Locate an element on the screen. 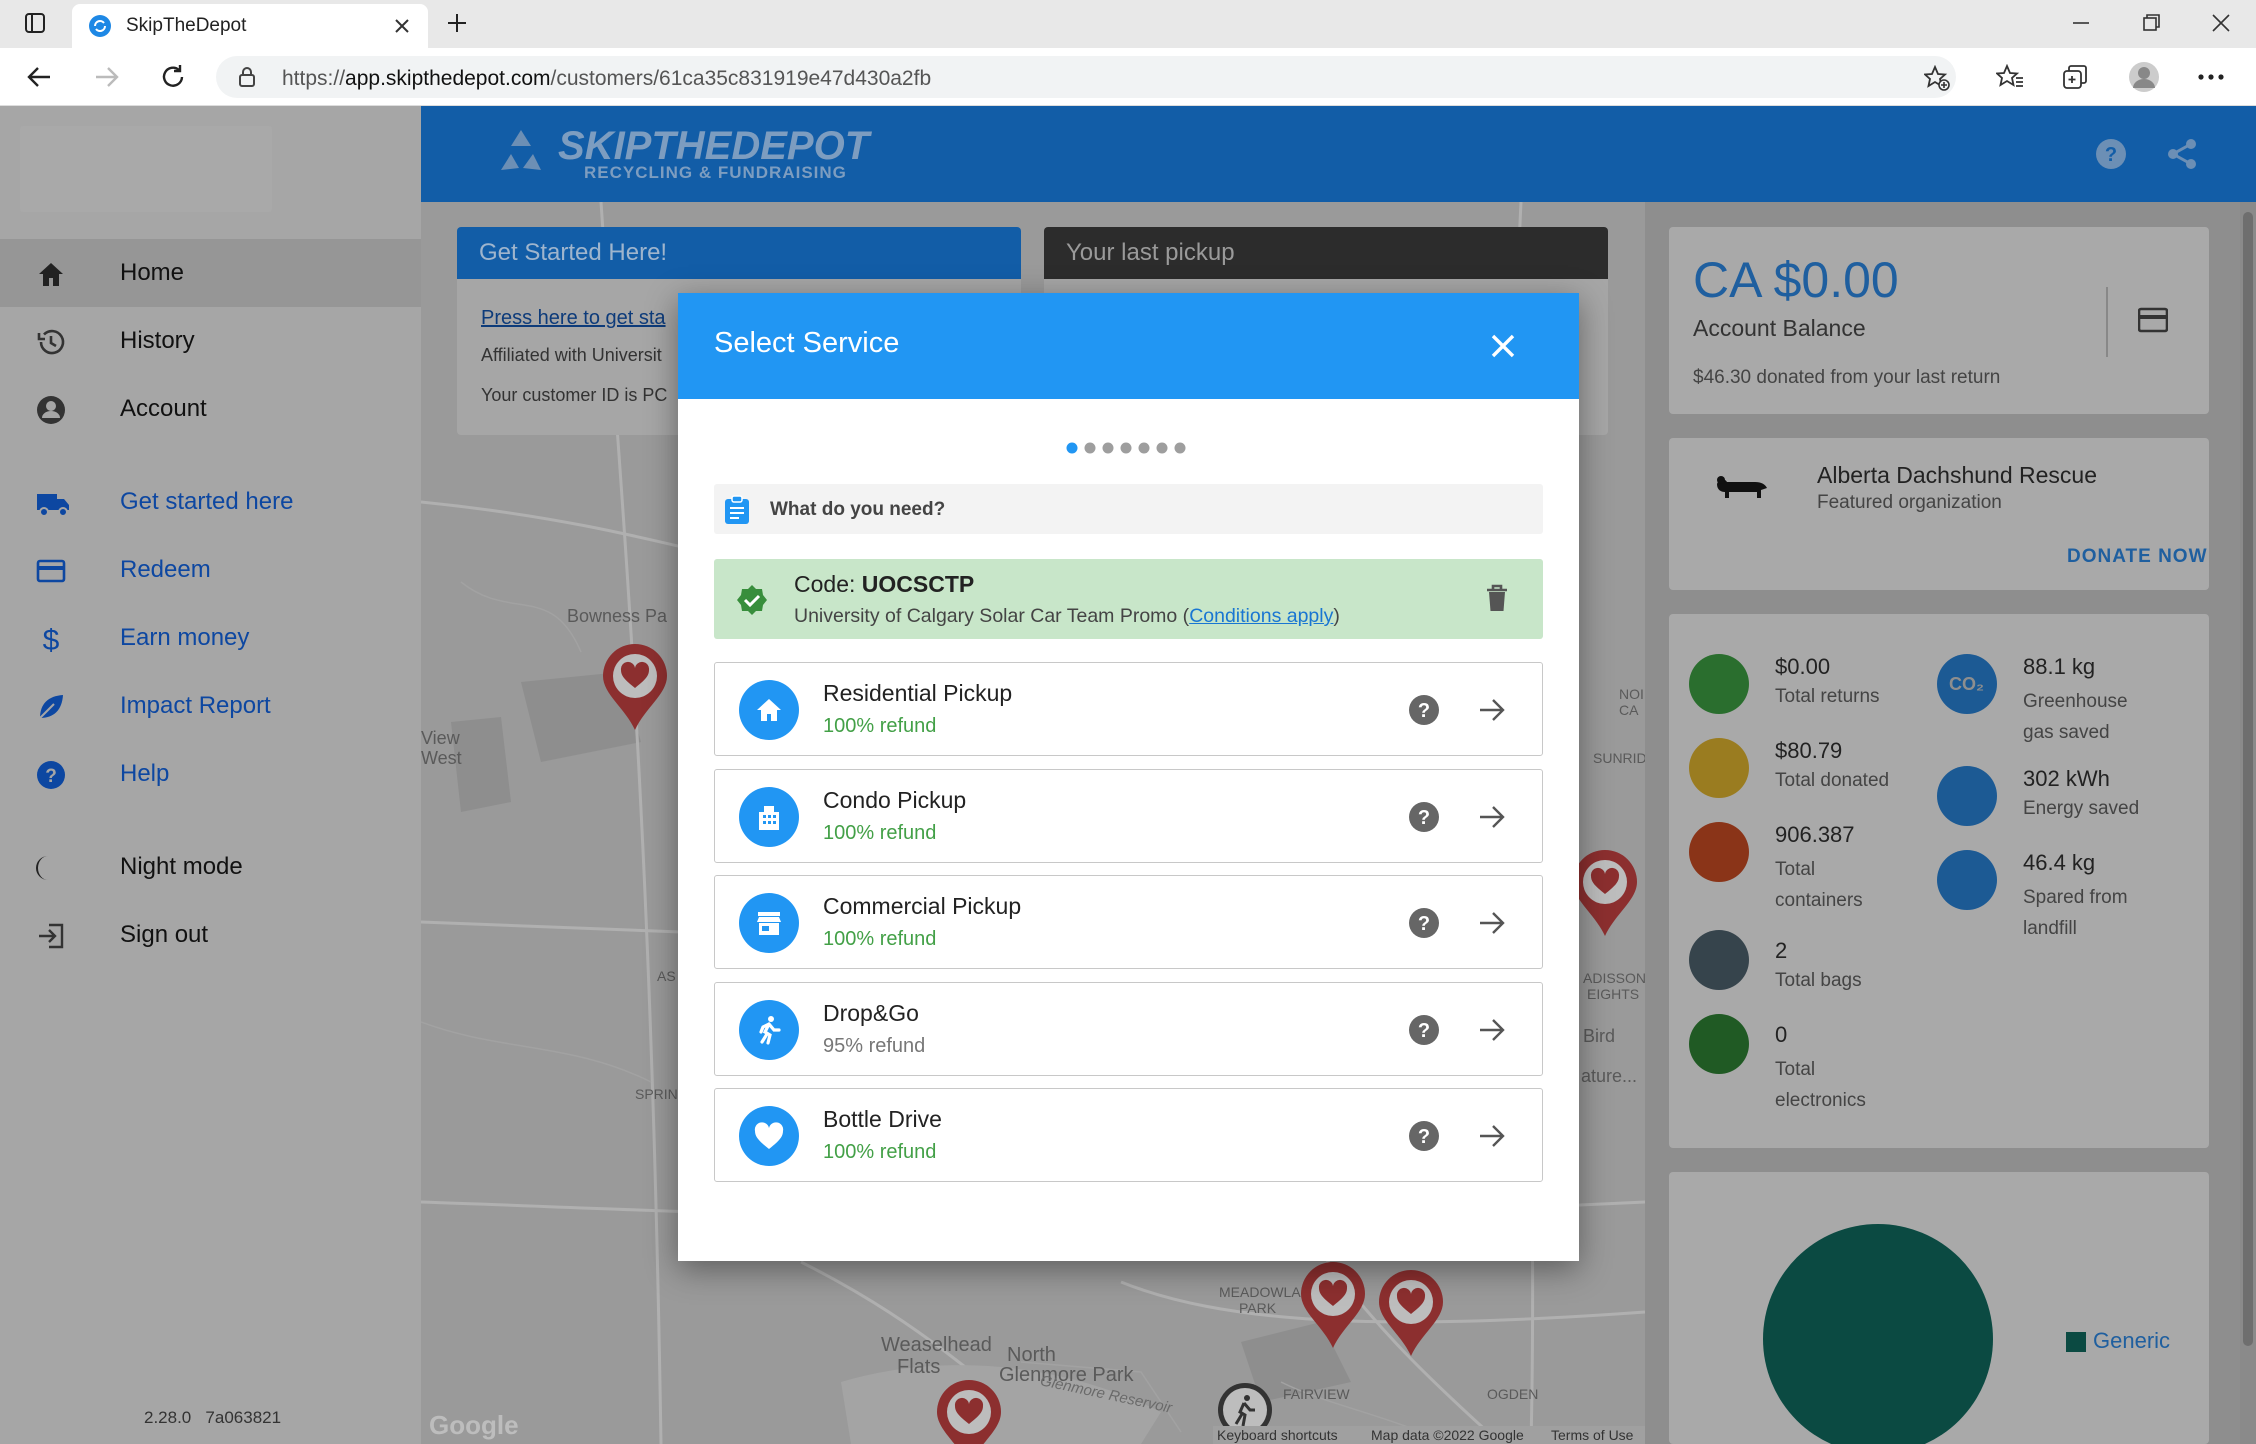  get-started-link: Press here to get sta is located at coordinates (573, 318).